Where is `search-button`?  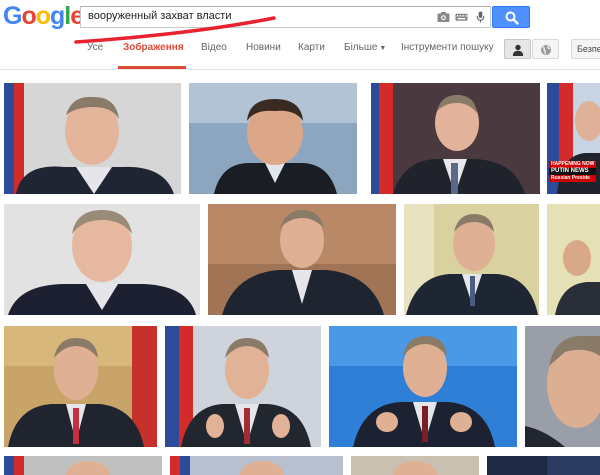 search-button is located at coordinates (511, 17).